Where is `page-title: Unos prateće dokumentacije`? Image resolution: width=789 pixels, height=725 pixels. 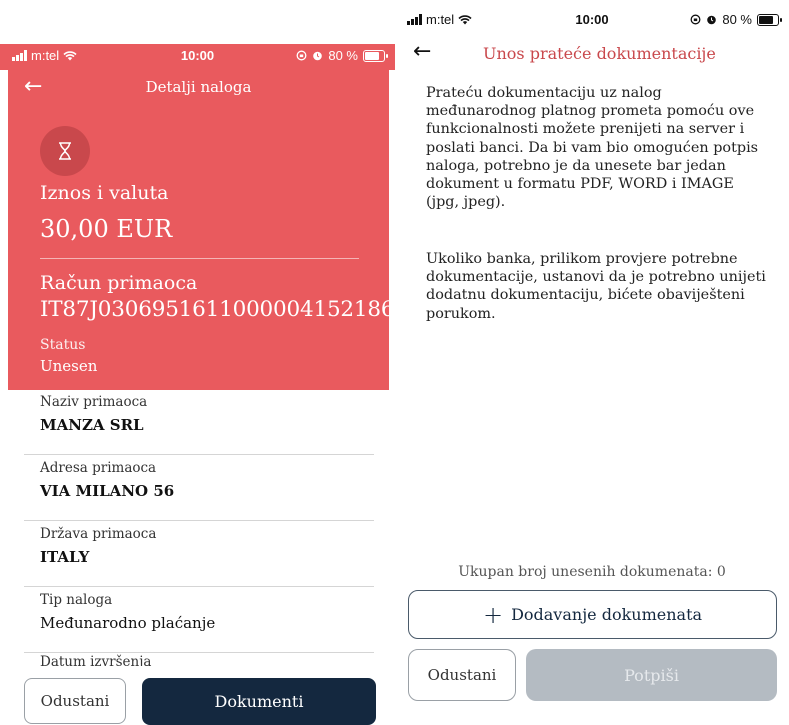 page-title: Unos prateće dokumentacije is located at coordinates (599, 53).